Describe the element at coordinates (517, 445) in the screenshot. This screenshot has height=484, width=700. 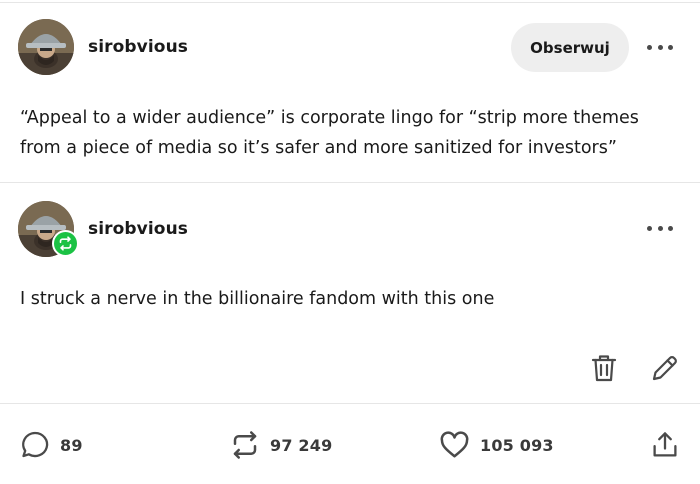
I see `likes-count: 105 093` at that location.